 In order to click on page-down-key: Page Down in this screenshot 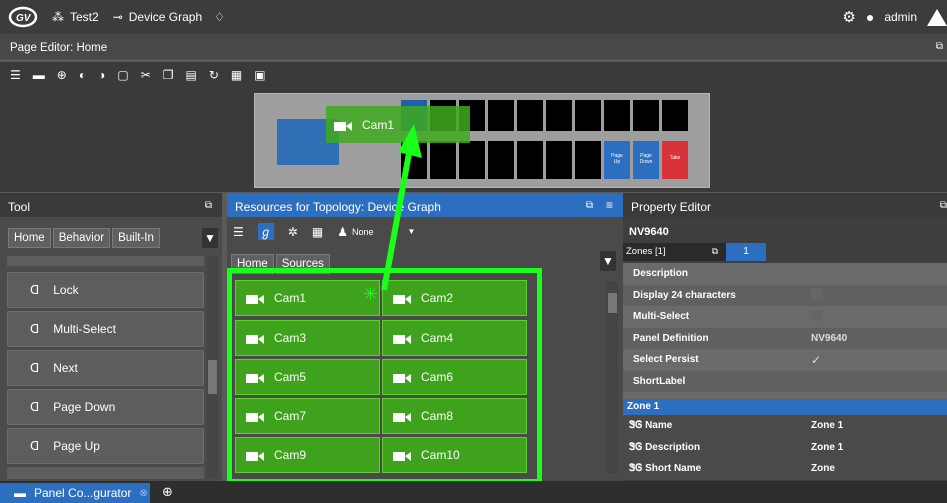, I will do `click(646, 160)`.